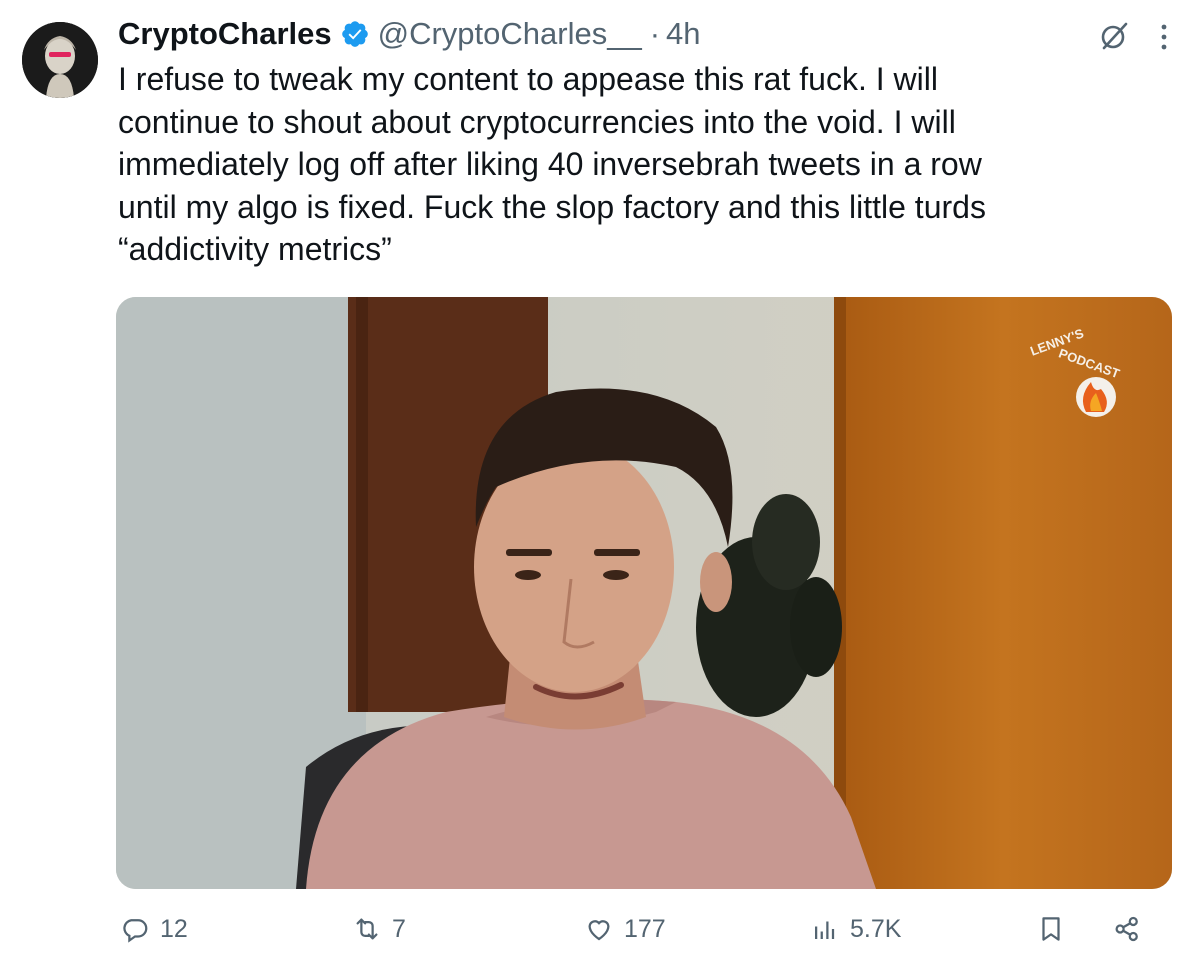 This screenshot has width=1200, height=956. Describe the element at coordinates (510, 34) in the screenshot. I see `user-handle: @CryptoCharles__` at that location.